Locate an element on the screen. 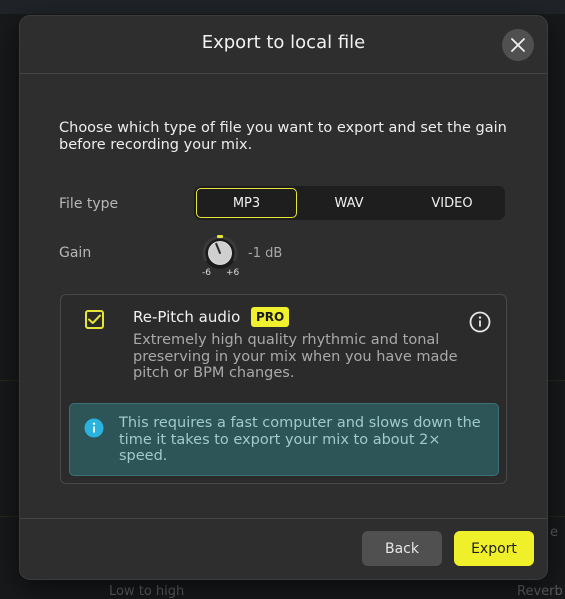 This screenshot has height=599, width=565. back-button: Back is located at coordinates (402, 548).